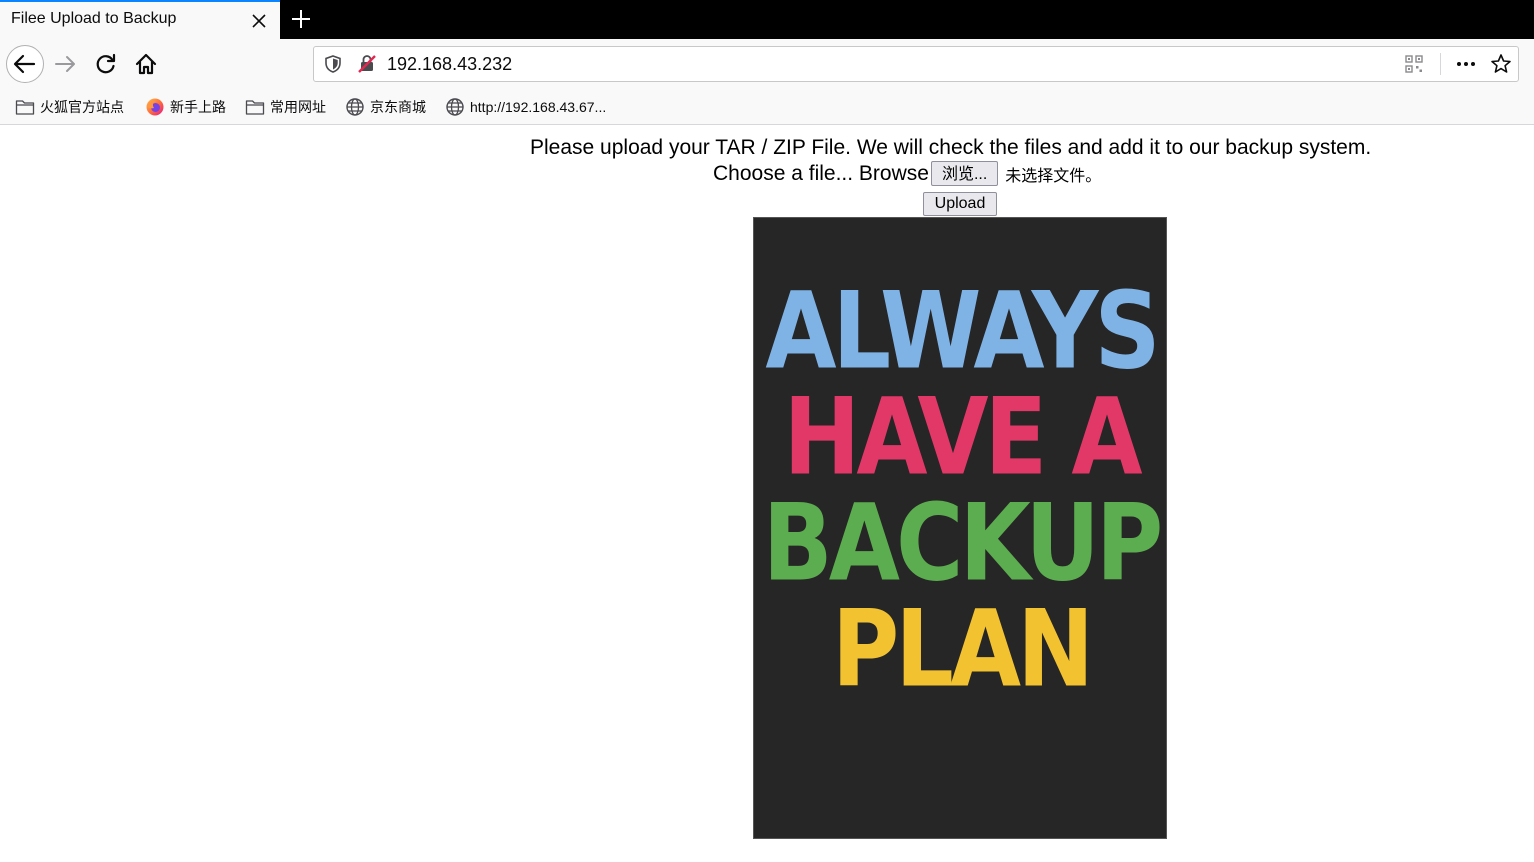  I want to click on url-text: 192.168.43.232, so click(449, 64).